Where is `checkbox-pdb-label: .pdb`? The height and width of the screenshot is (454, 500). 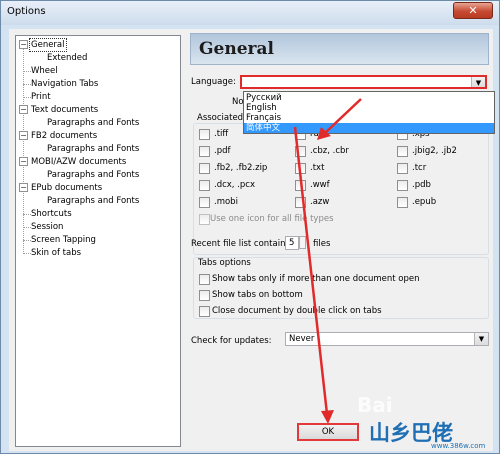
checkbox-pdb-label: .pdb is located at coordinates (421, 185).